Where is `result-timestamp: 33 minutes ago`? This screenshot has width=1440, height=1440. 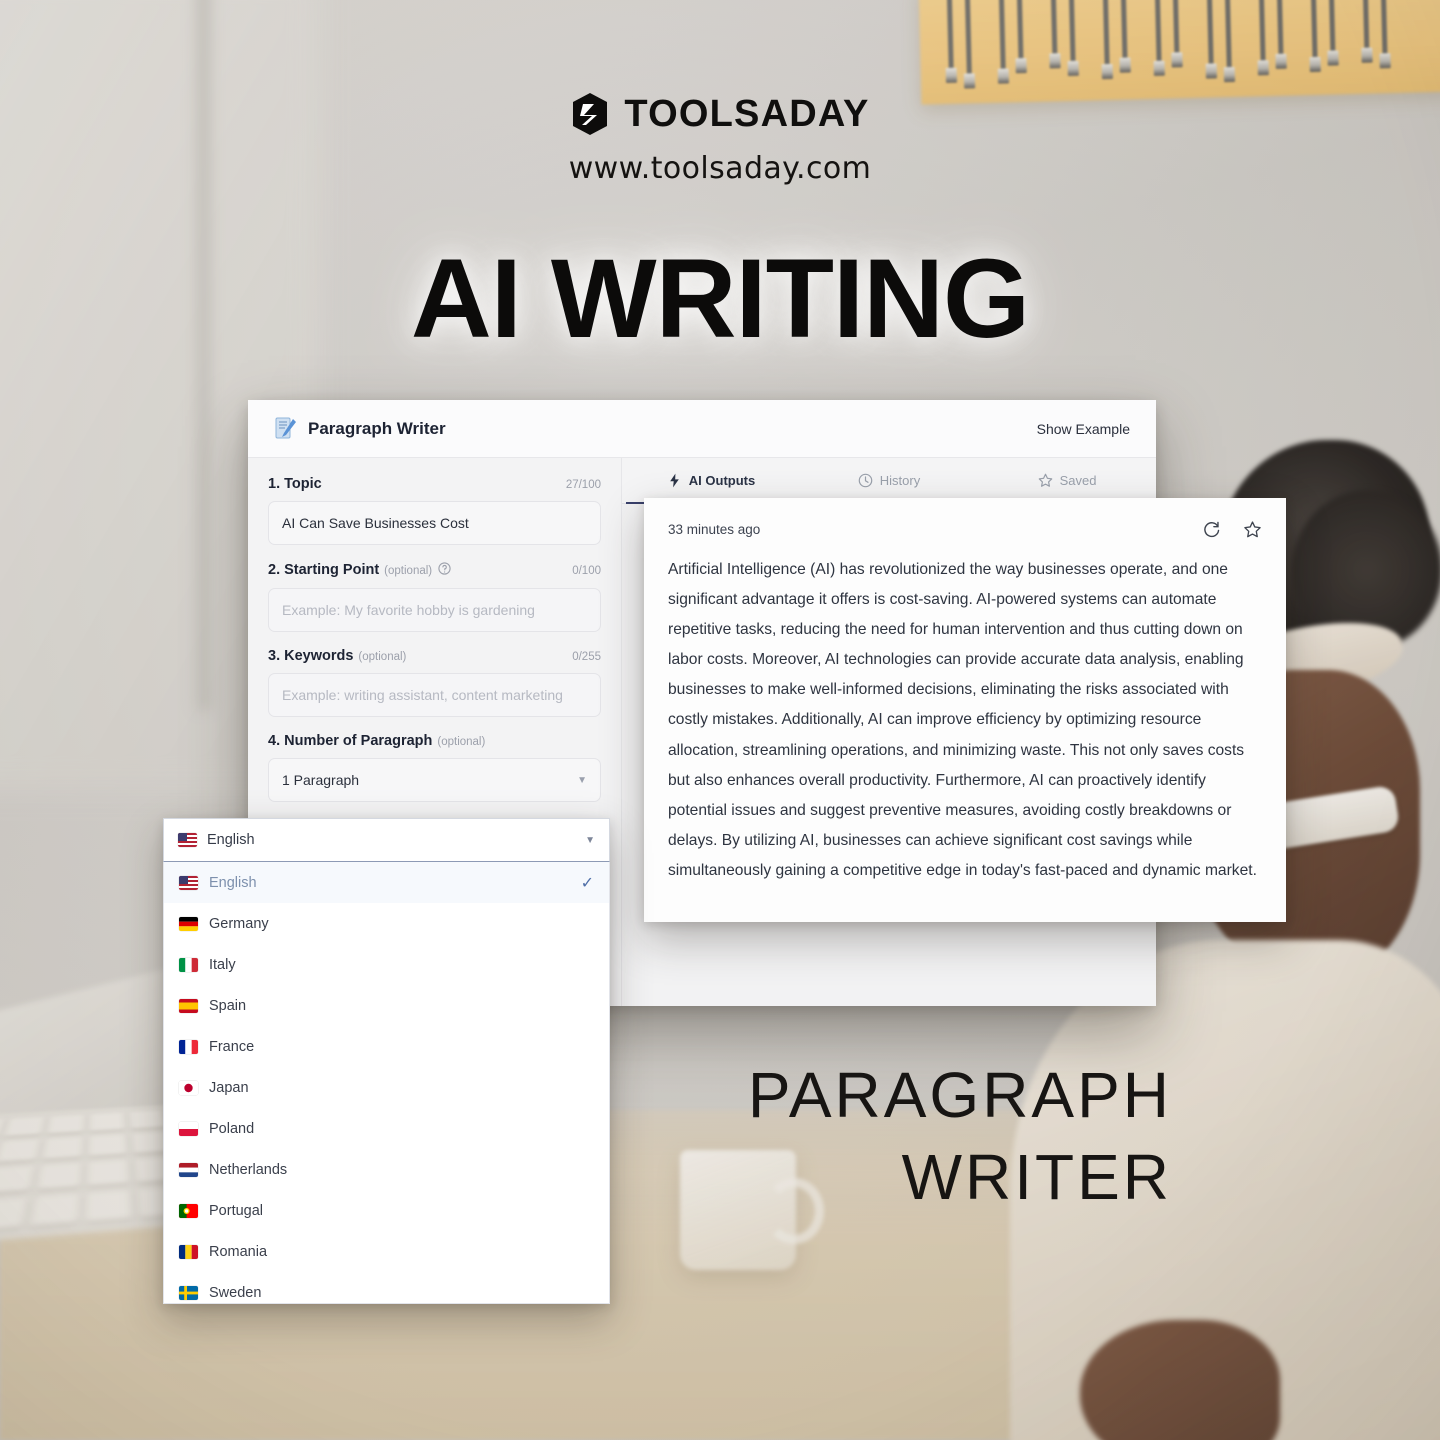
result-timestamp: 33 minutes ago is located at coordinates (714, 529).